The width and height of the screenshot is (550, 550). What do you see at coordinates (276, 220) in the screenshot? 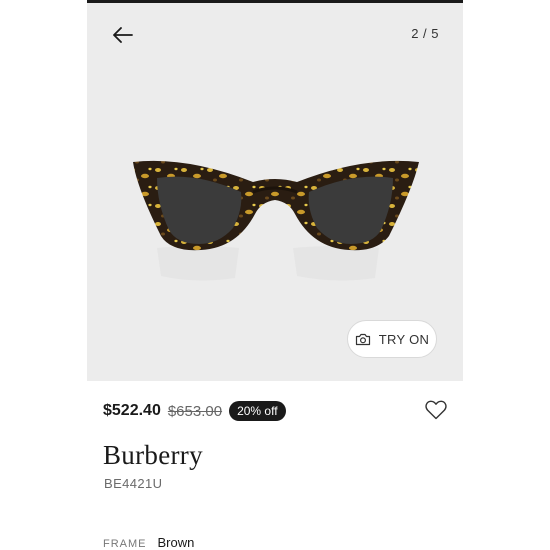
I see `sunglasses-product-image` at bounding box center [276, 220].